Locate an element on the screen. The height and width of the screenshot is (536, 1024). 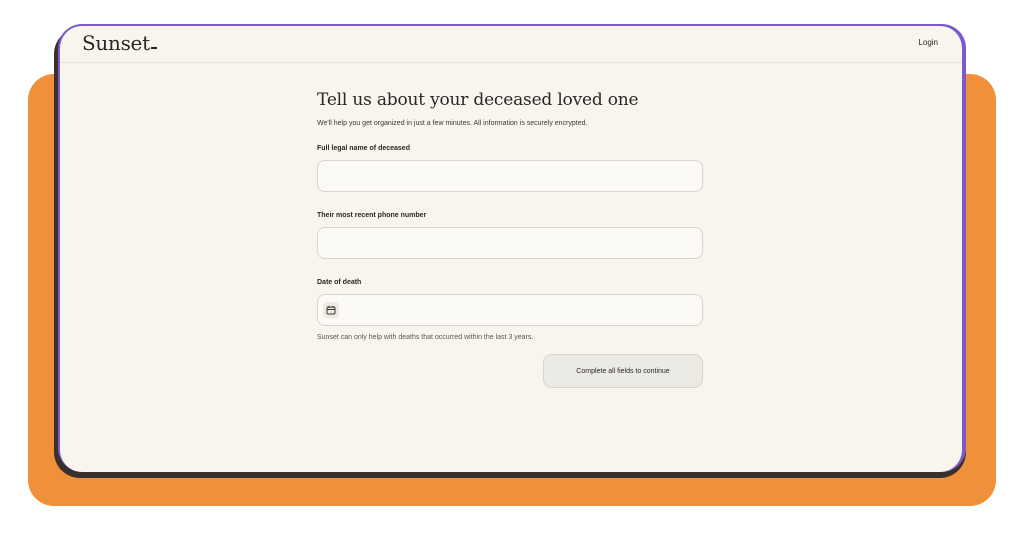
phone-number-input is located at coordinates (510, 243).